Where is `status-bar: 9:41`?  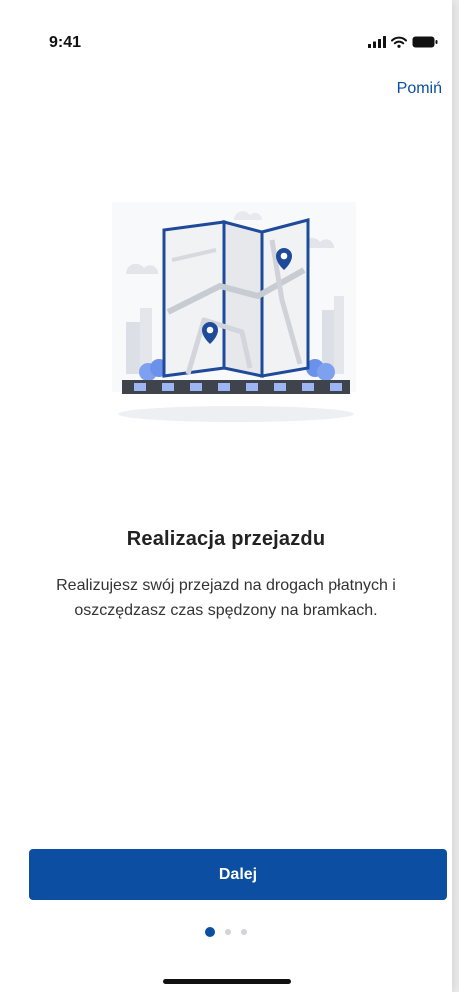 status-bar: 9:41 is located at coordinates (226, 40).